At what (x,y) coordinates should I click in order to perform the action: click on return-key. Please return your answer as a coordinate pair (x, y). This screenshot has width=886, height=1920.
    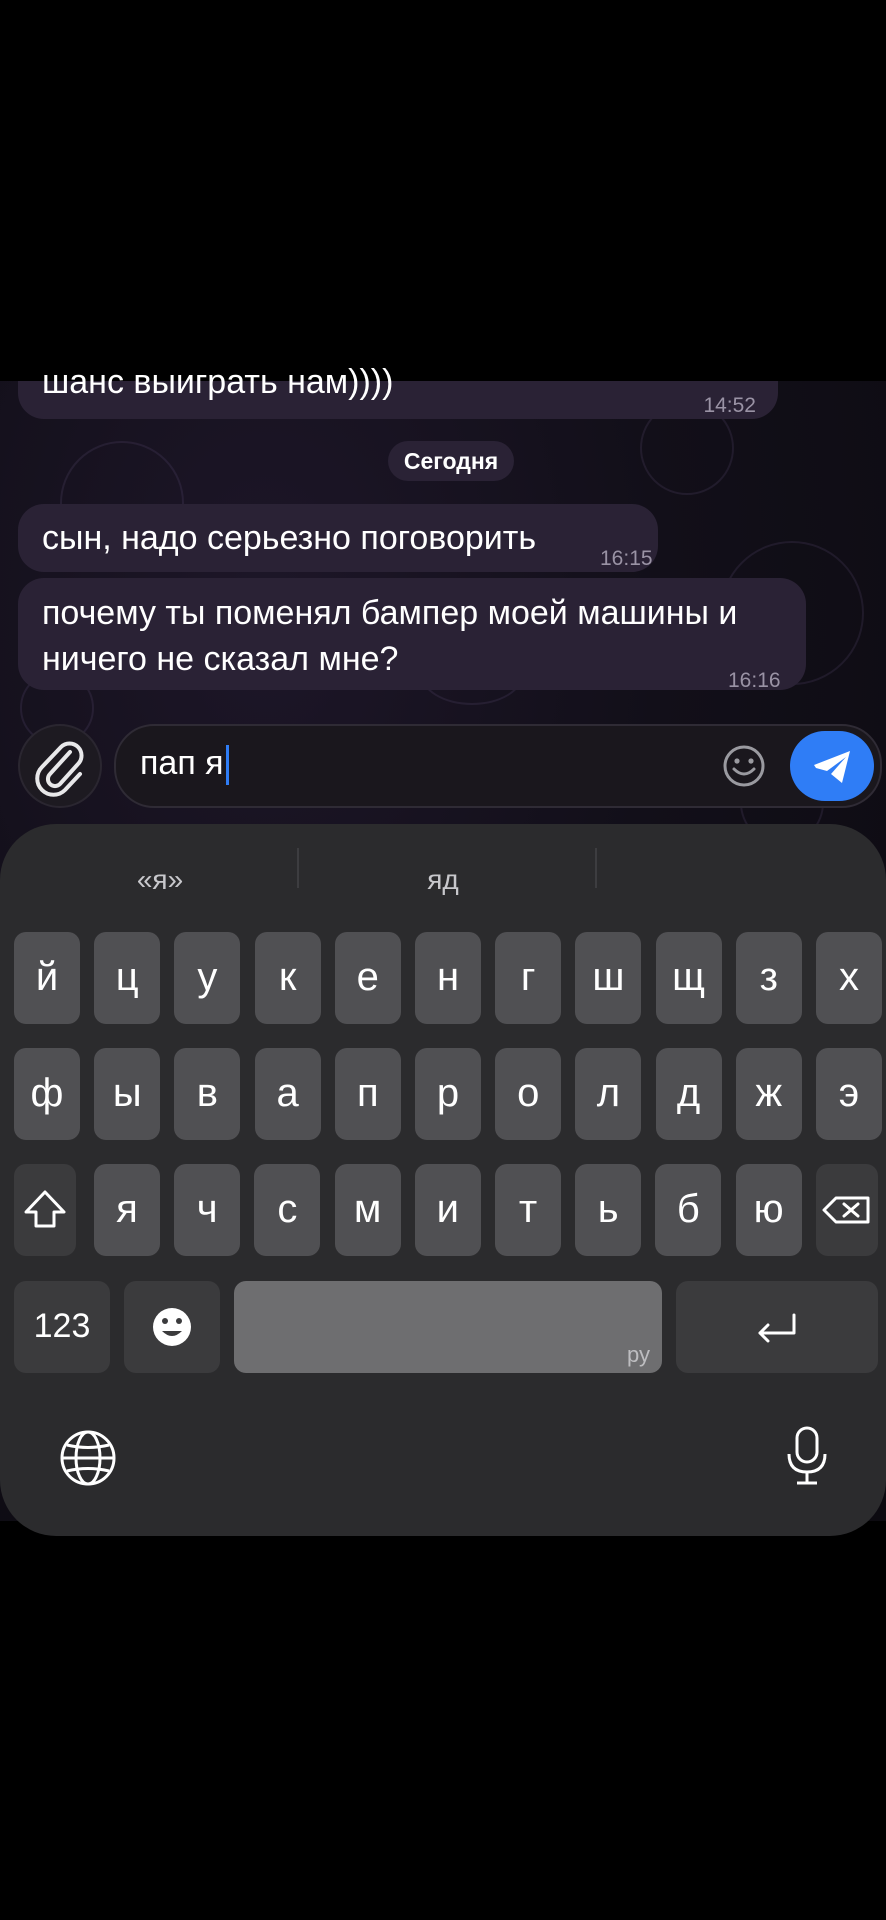
    Looking at the image, I should click on (777, 1327).